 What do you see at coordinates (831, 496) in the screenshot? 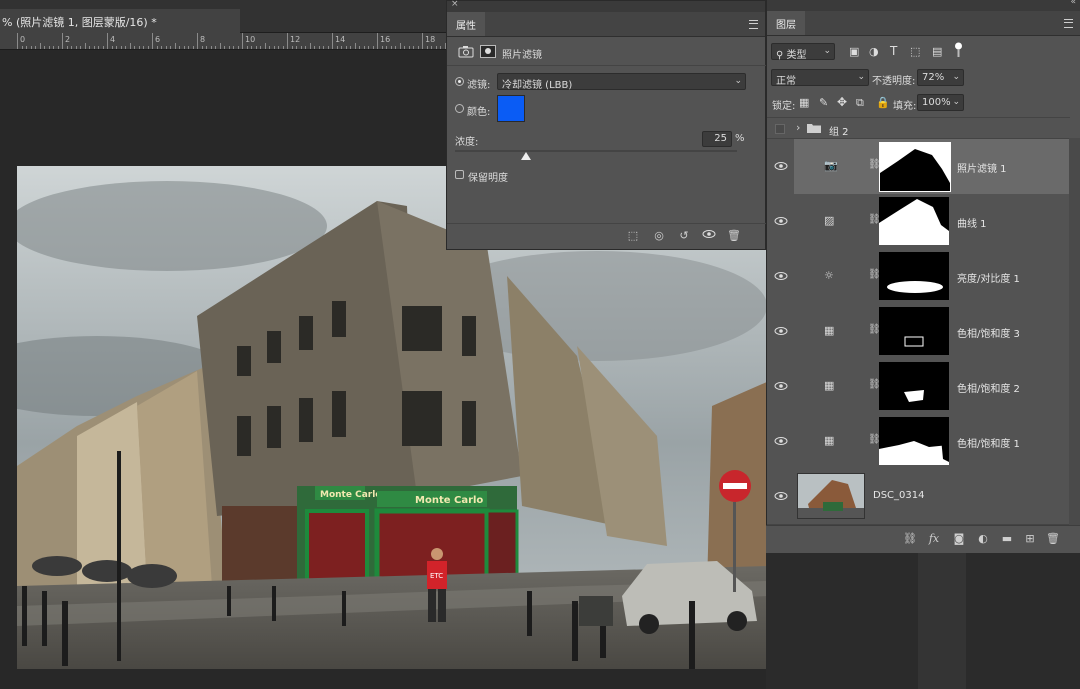
I see `layer-thumbnail` at bounding box center [831, 496].